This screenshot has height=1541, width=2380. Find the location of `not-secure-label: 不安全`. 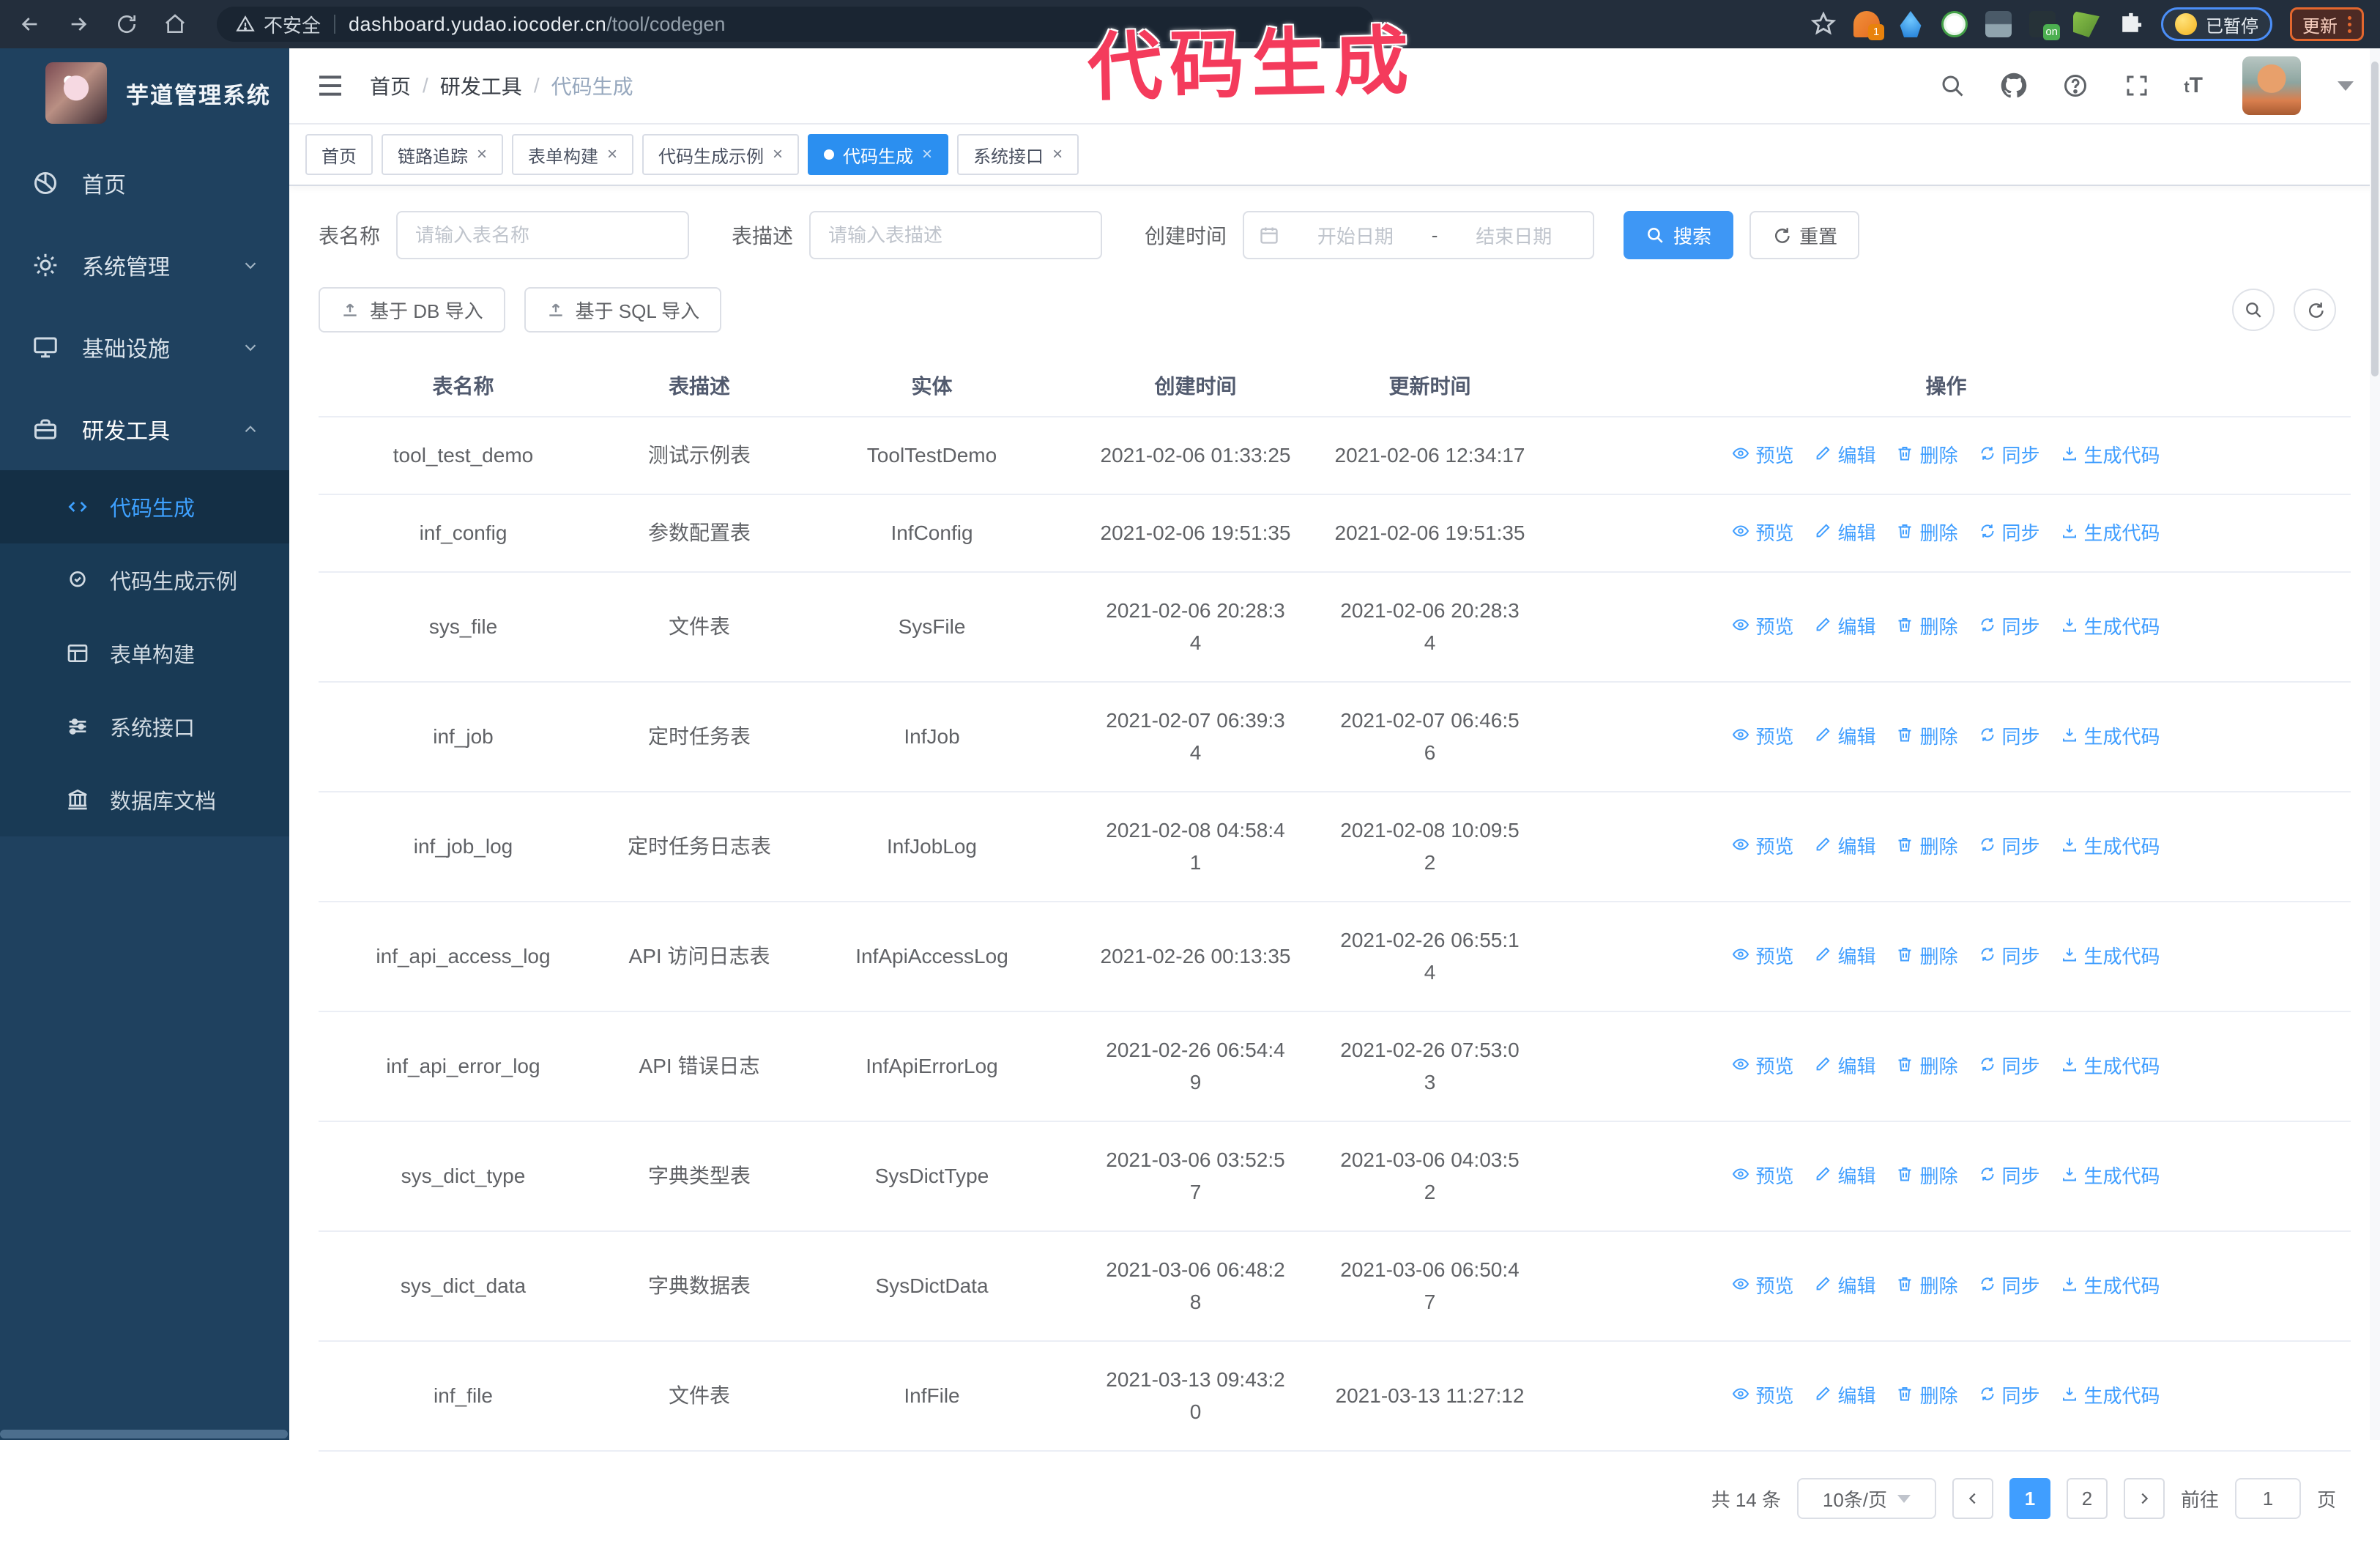

not-secure-label: 不安全 is located at coordinates (292, 24).